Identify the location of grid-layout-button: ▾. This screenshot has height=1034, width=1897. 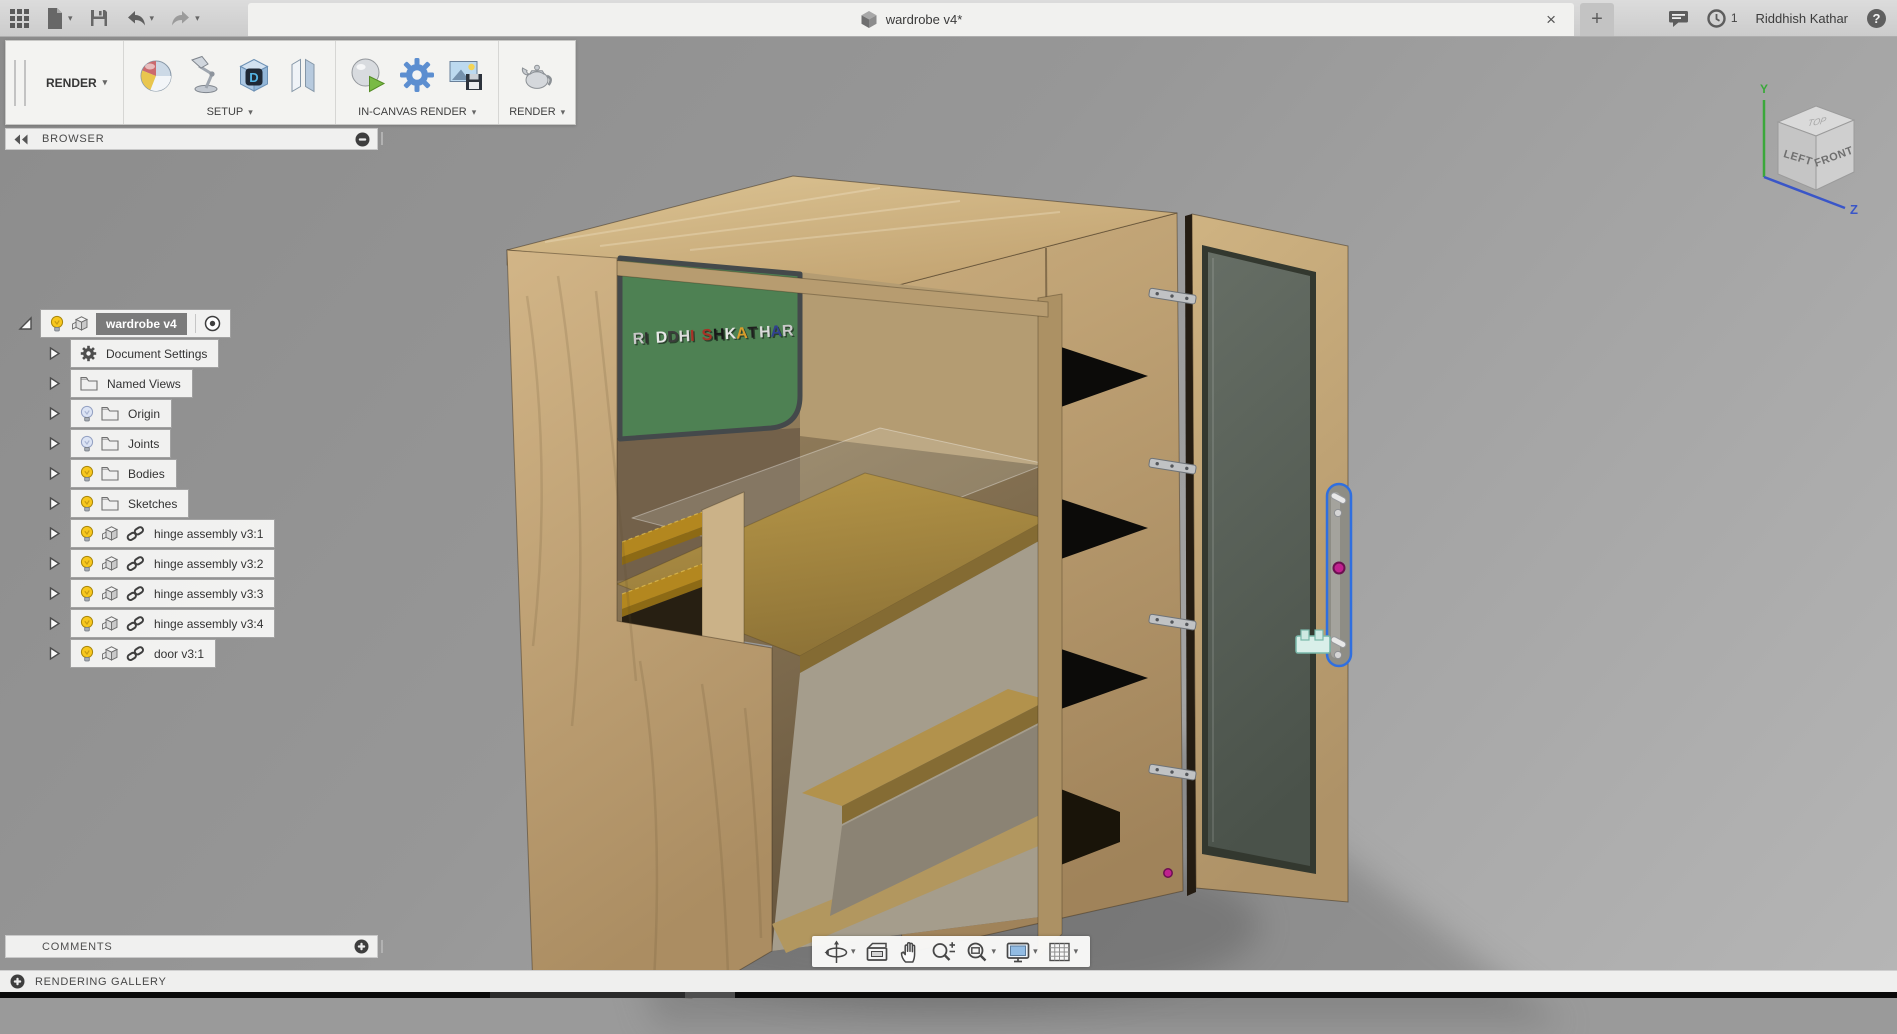
(1063, 952).